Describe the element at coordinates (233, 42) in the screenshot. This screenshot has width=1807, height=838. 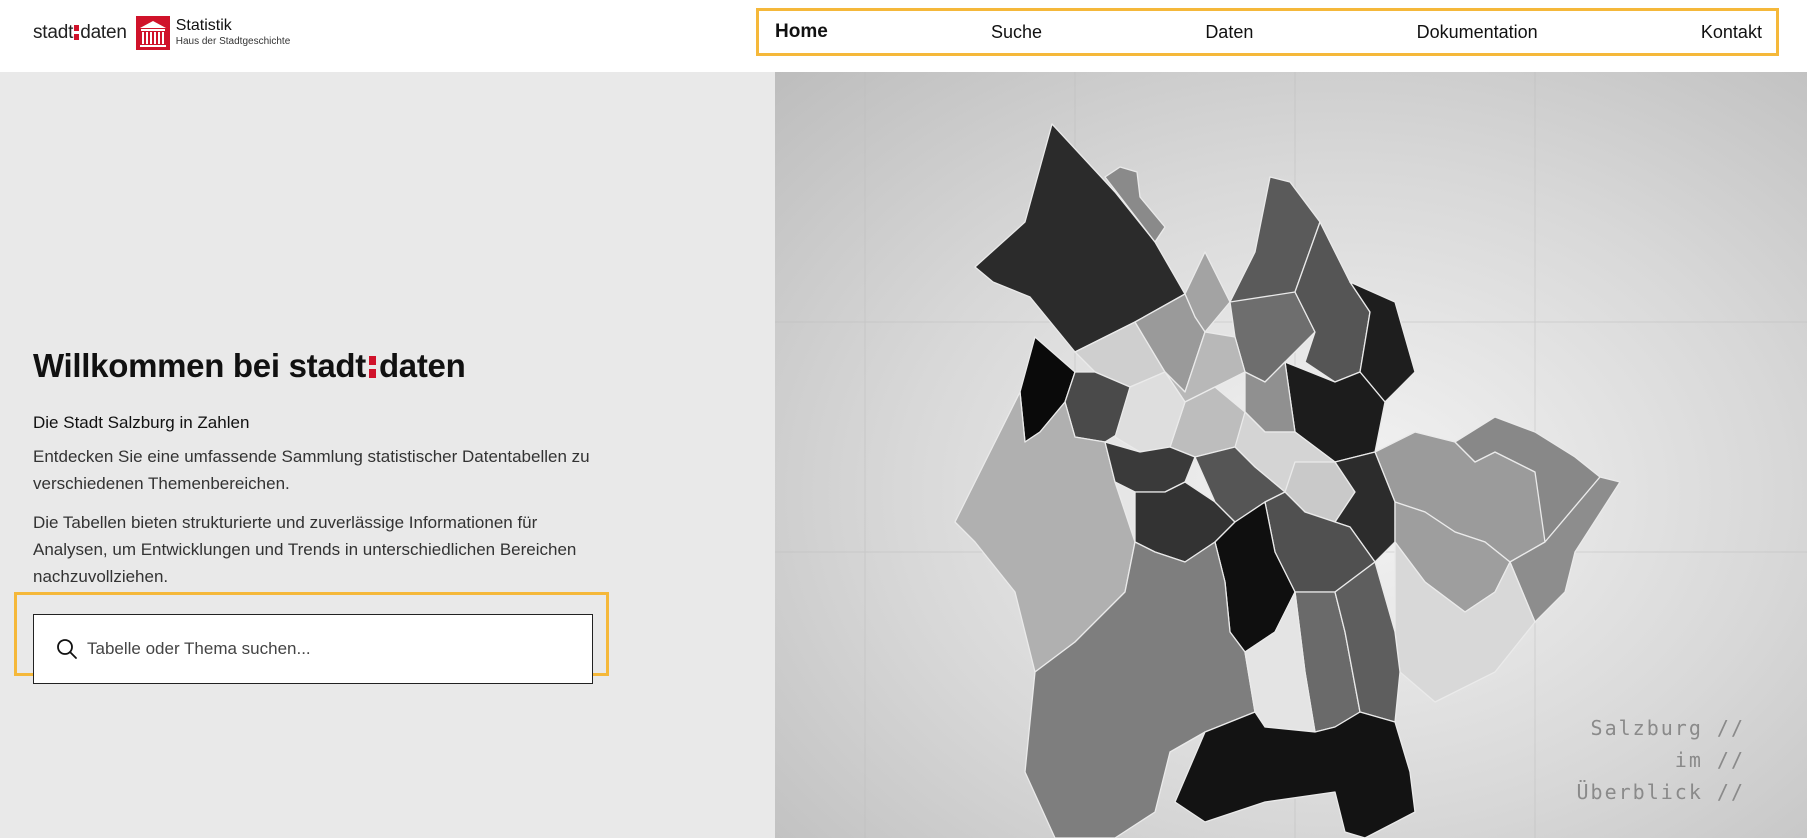
I see `logo-subtitle: Haus der Stadtgeschichte` at that location.